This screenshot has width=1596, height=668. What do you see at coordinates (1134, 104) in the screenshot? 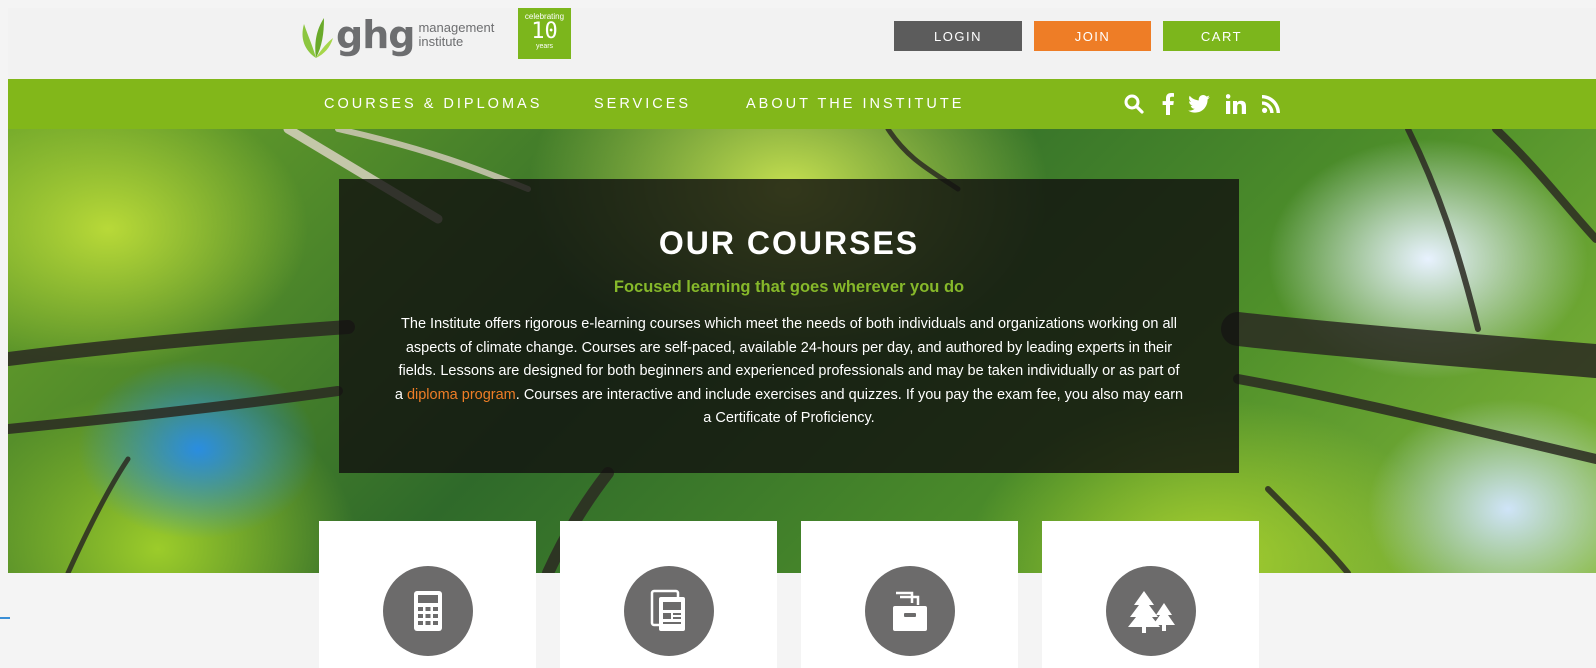
I see `search-icon` at bounding box center [1134, 104].